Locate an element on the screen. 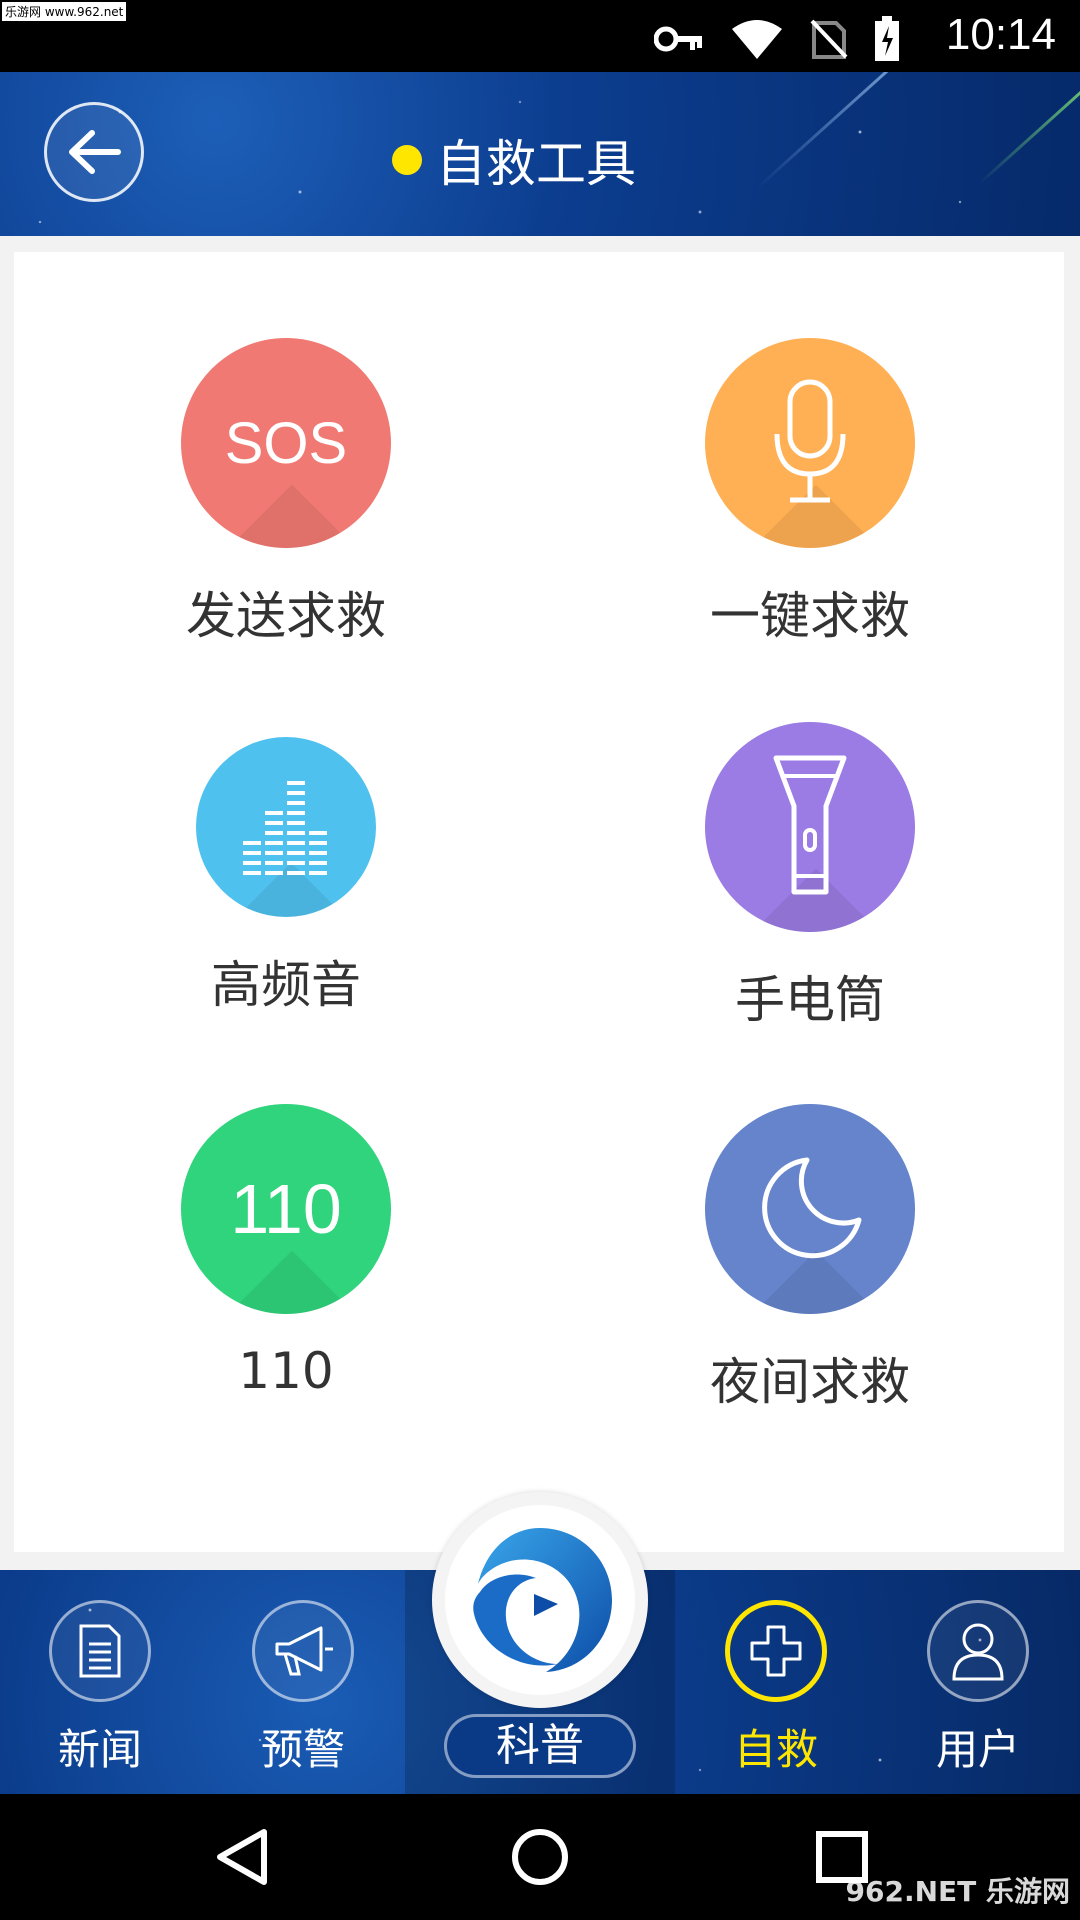  tool-flashlight: 手电筒 is located at coordinates (810, 877).